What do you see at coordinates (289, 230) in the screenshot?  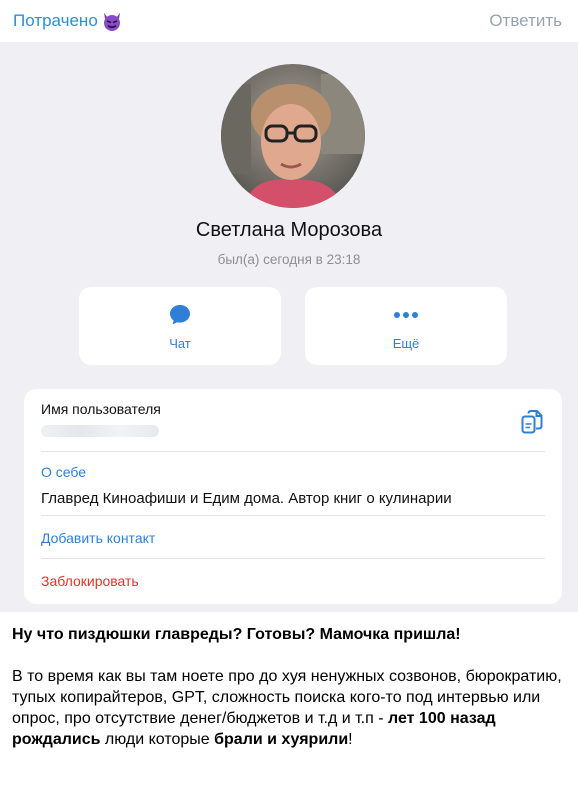 I see `profile-name: Светлана Морозова` at bounding box center [289, 230].